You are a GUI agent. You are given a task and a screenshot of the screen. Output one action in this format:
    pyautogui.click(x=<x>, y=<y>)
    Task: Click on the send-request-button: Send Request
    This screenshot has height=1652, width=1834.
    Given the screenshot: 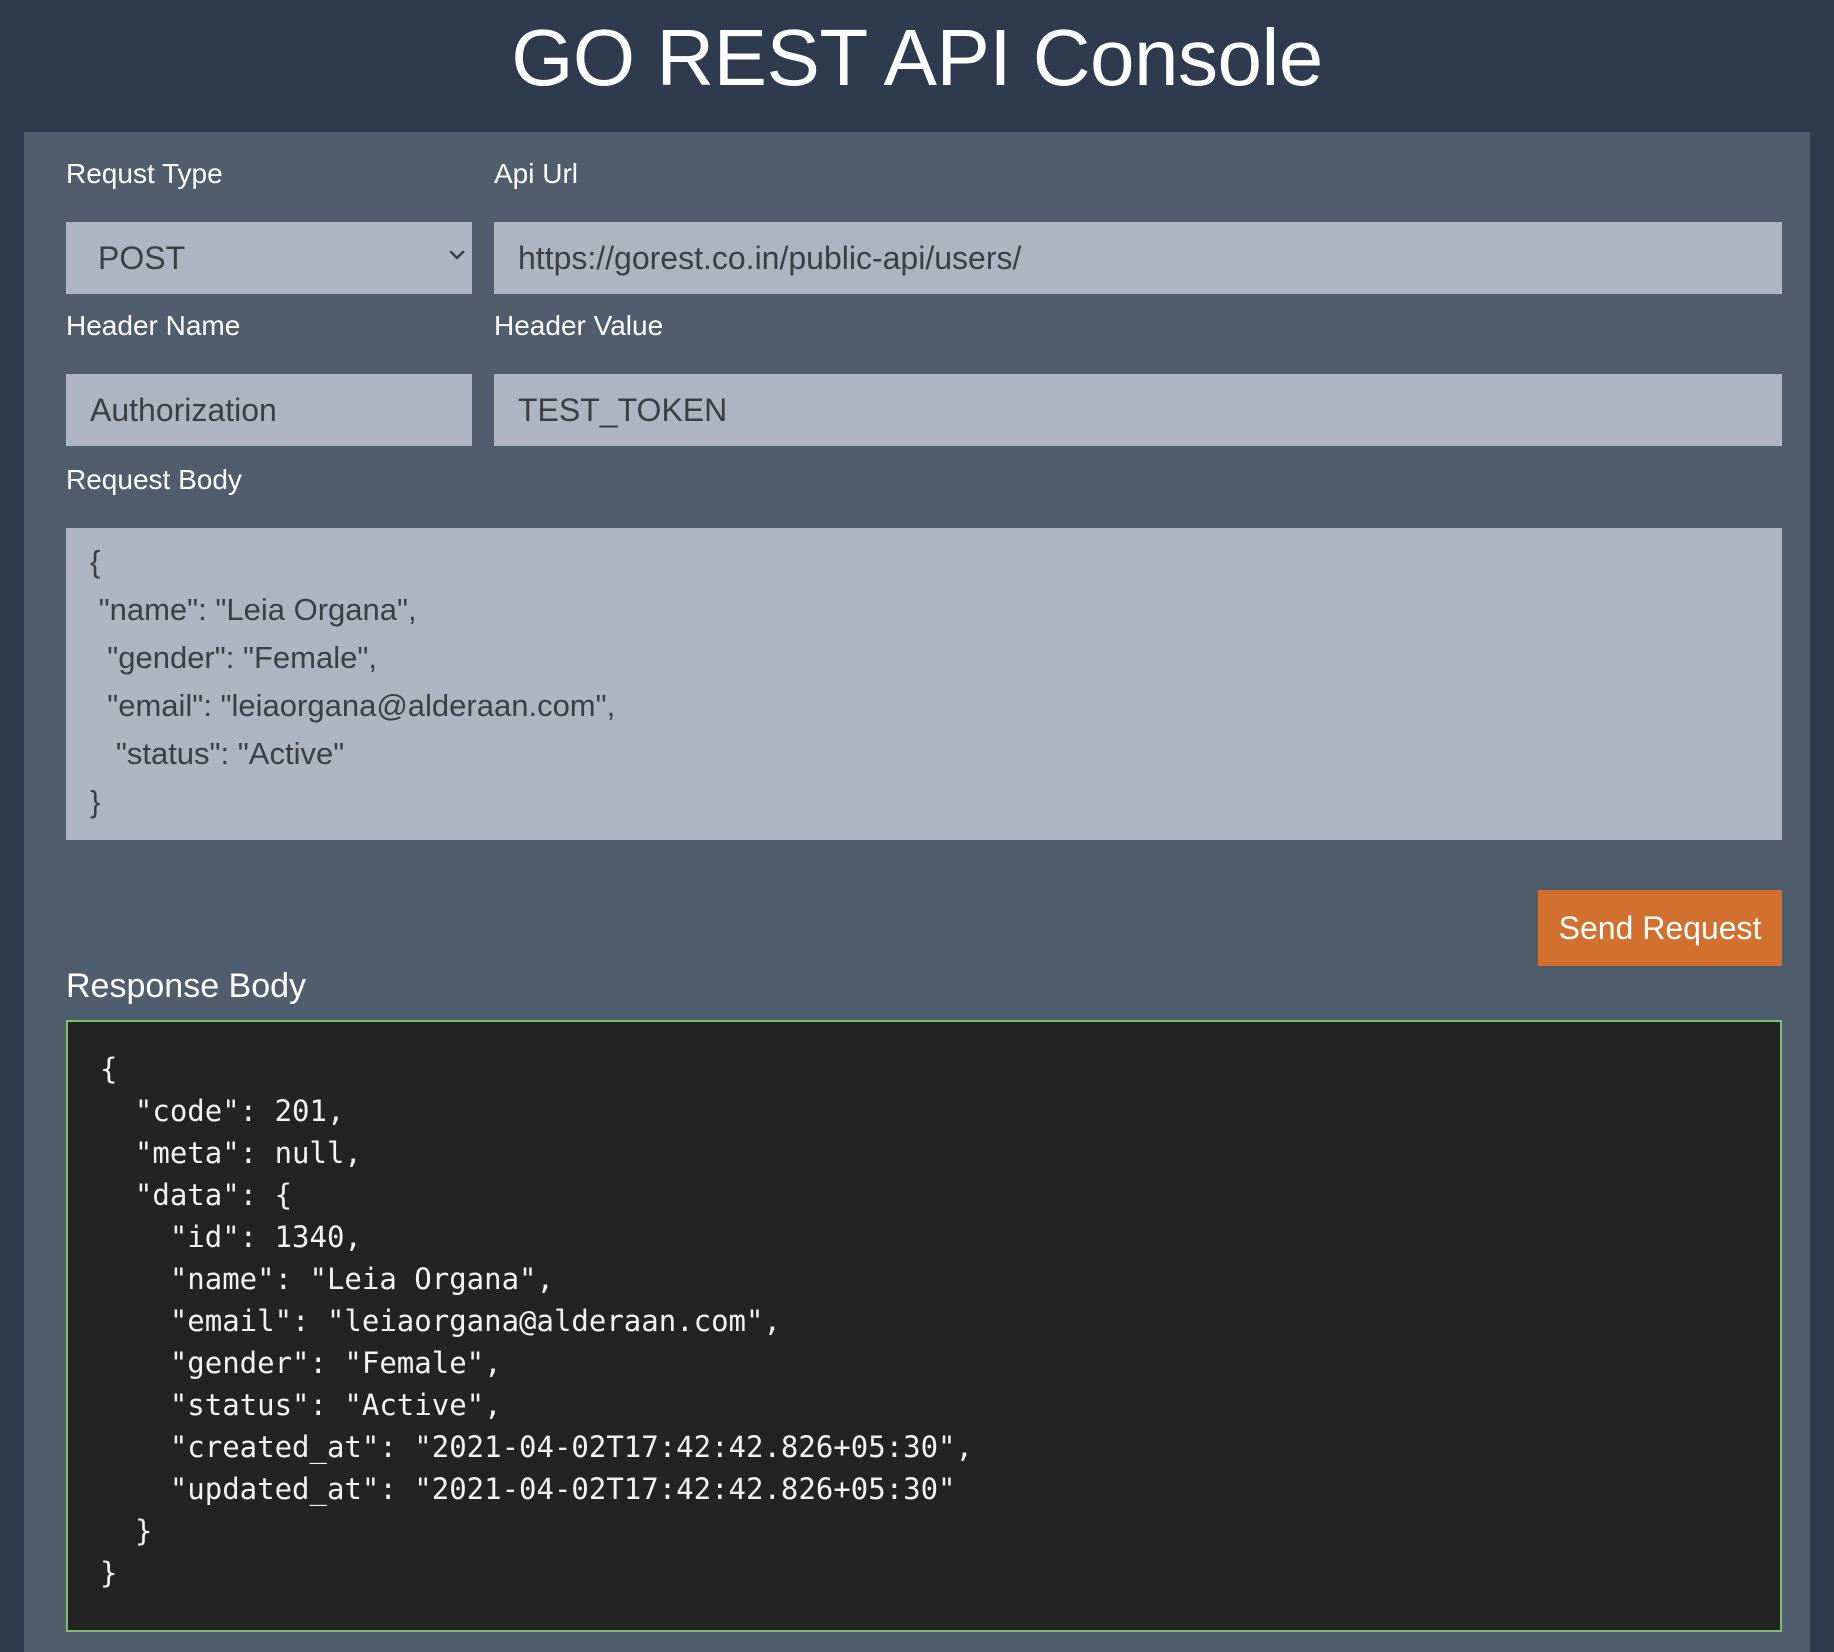 What is the action you would take?
    pyautogui.click(x=1660, y=928)
    